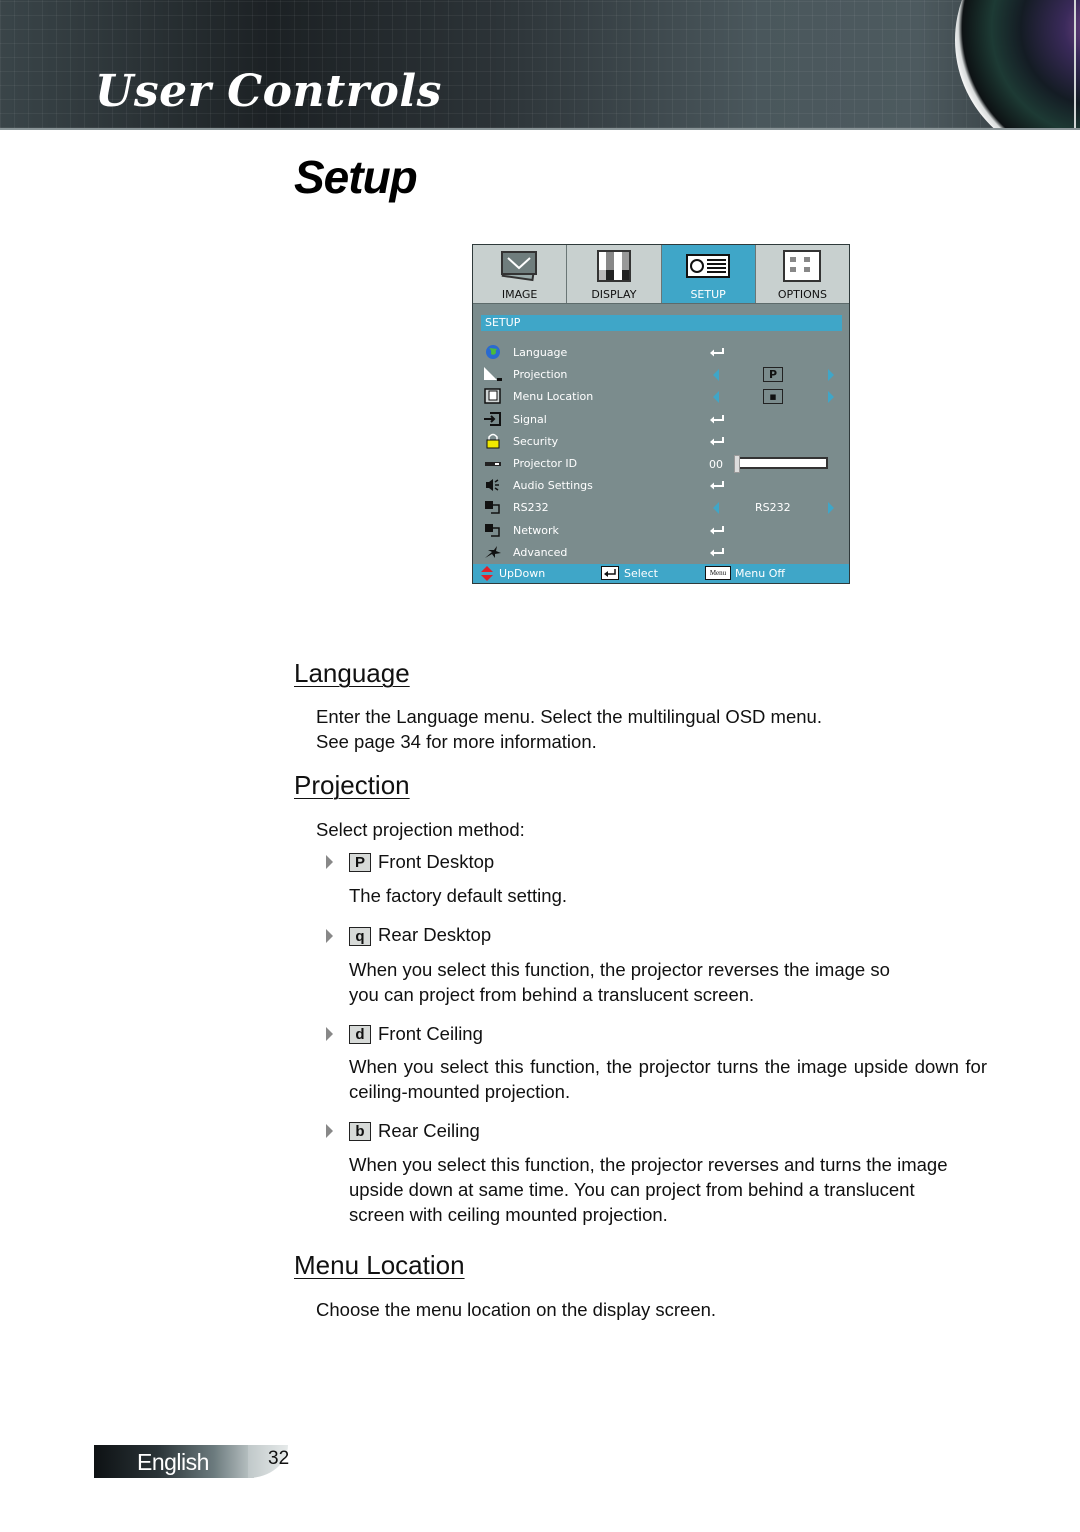 This screenshot has width=1080, height=1532. I want to click on display-icon, so click(613, 266).